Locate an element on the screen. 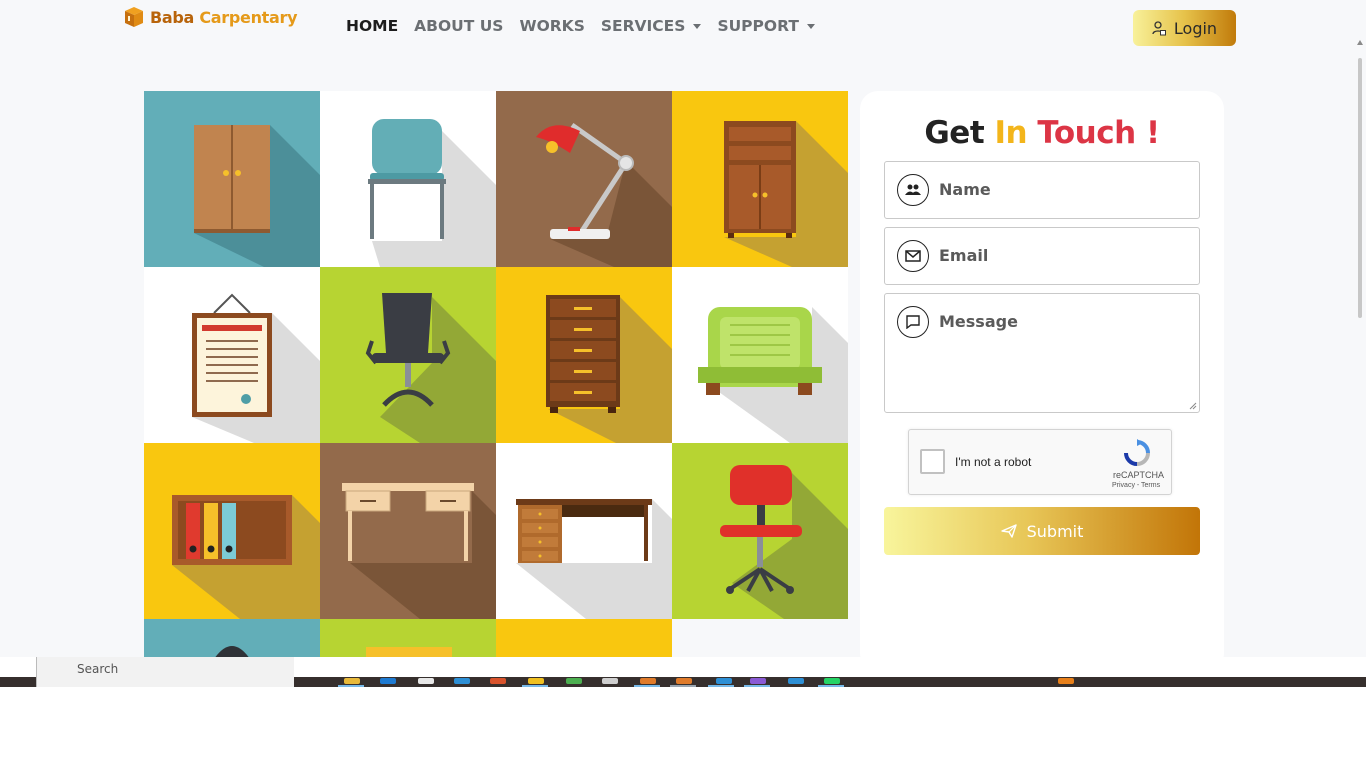 This screenshot has height=768, width=1366. message-field: Message is located at coordinates (1042, 353).